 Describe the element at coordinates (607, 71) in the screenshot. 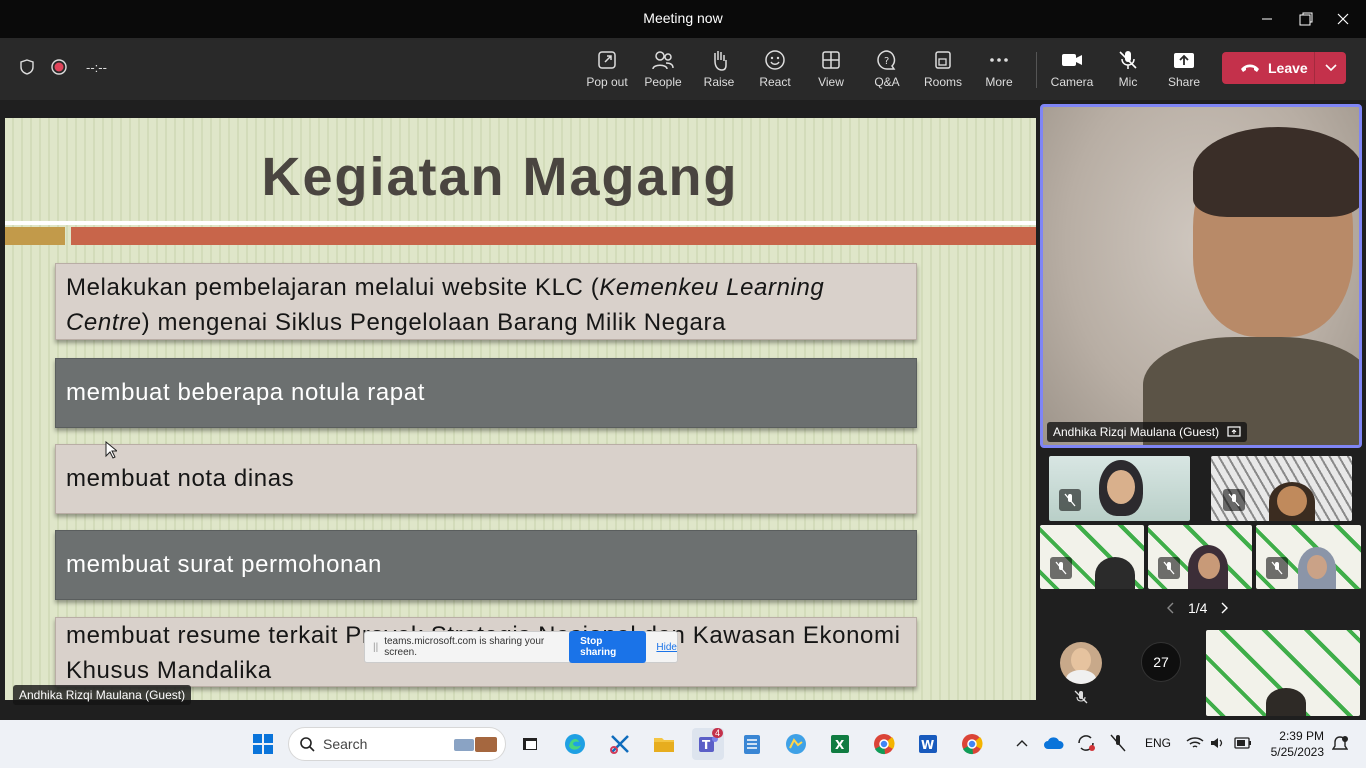

I see `popout-button: Pop out` at that location.